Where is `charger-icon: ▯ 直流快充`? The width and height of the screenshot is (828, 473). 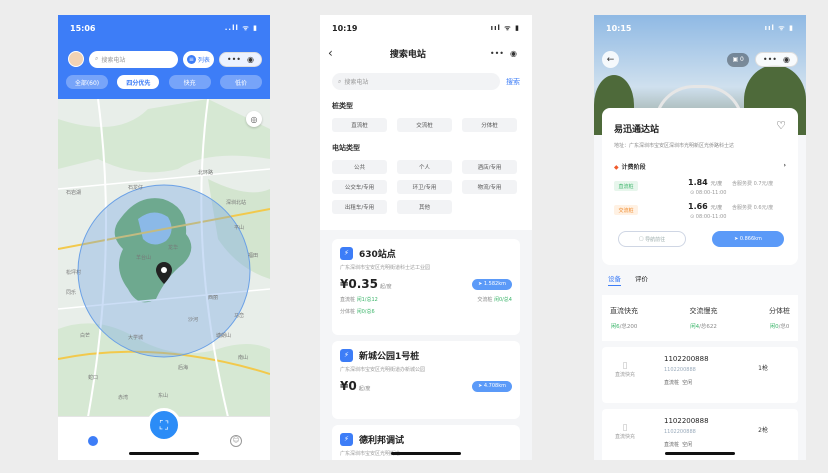
charger-icon: ▯ 直流快充 is located at coordinates (624, 369).